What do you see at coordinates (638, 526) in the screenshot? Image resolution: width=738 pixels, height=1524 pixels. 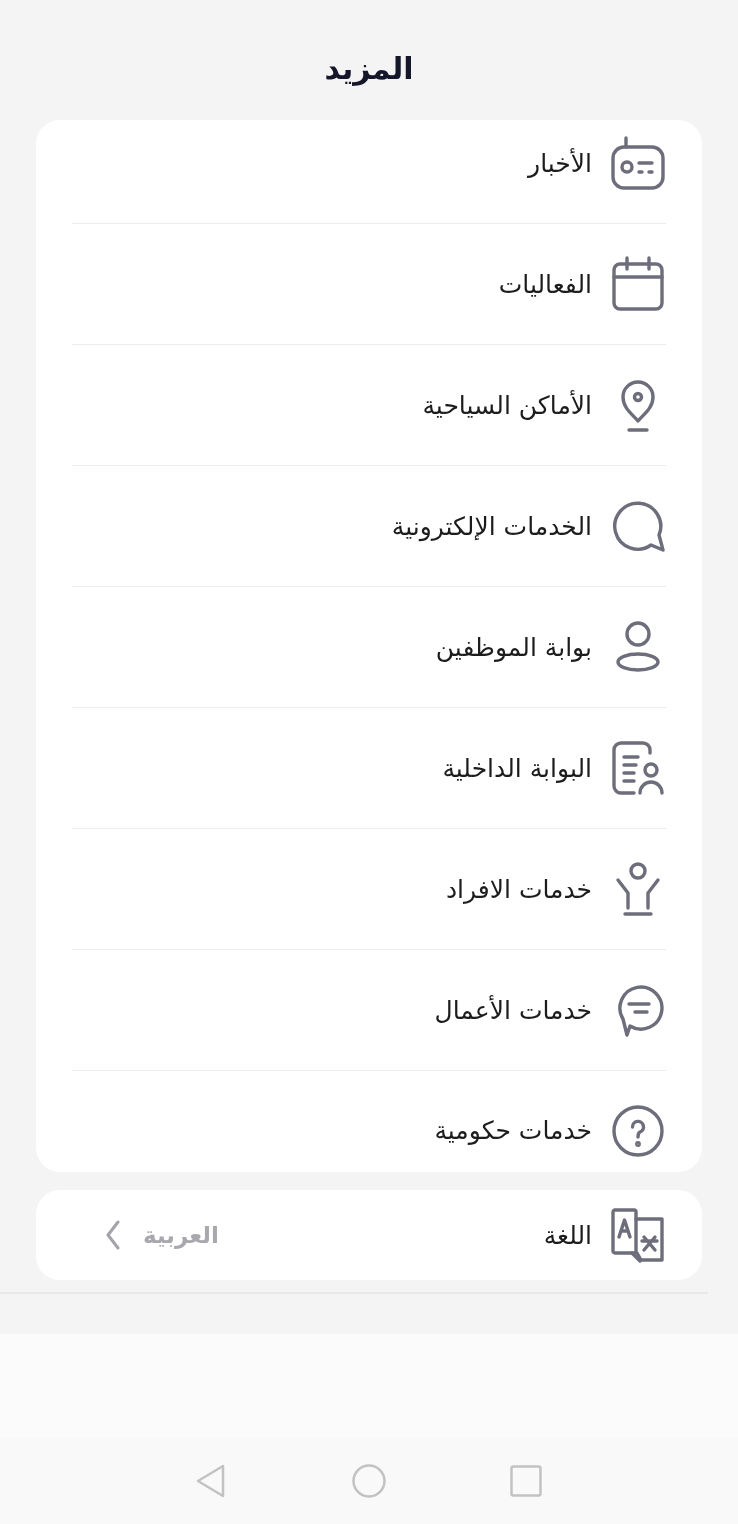 I see `chat-bubble-icon` at bounding box center [638, 526].